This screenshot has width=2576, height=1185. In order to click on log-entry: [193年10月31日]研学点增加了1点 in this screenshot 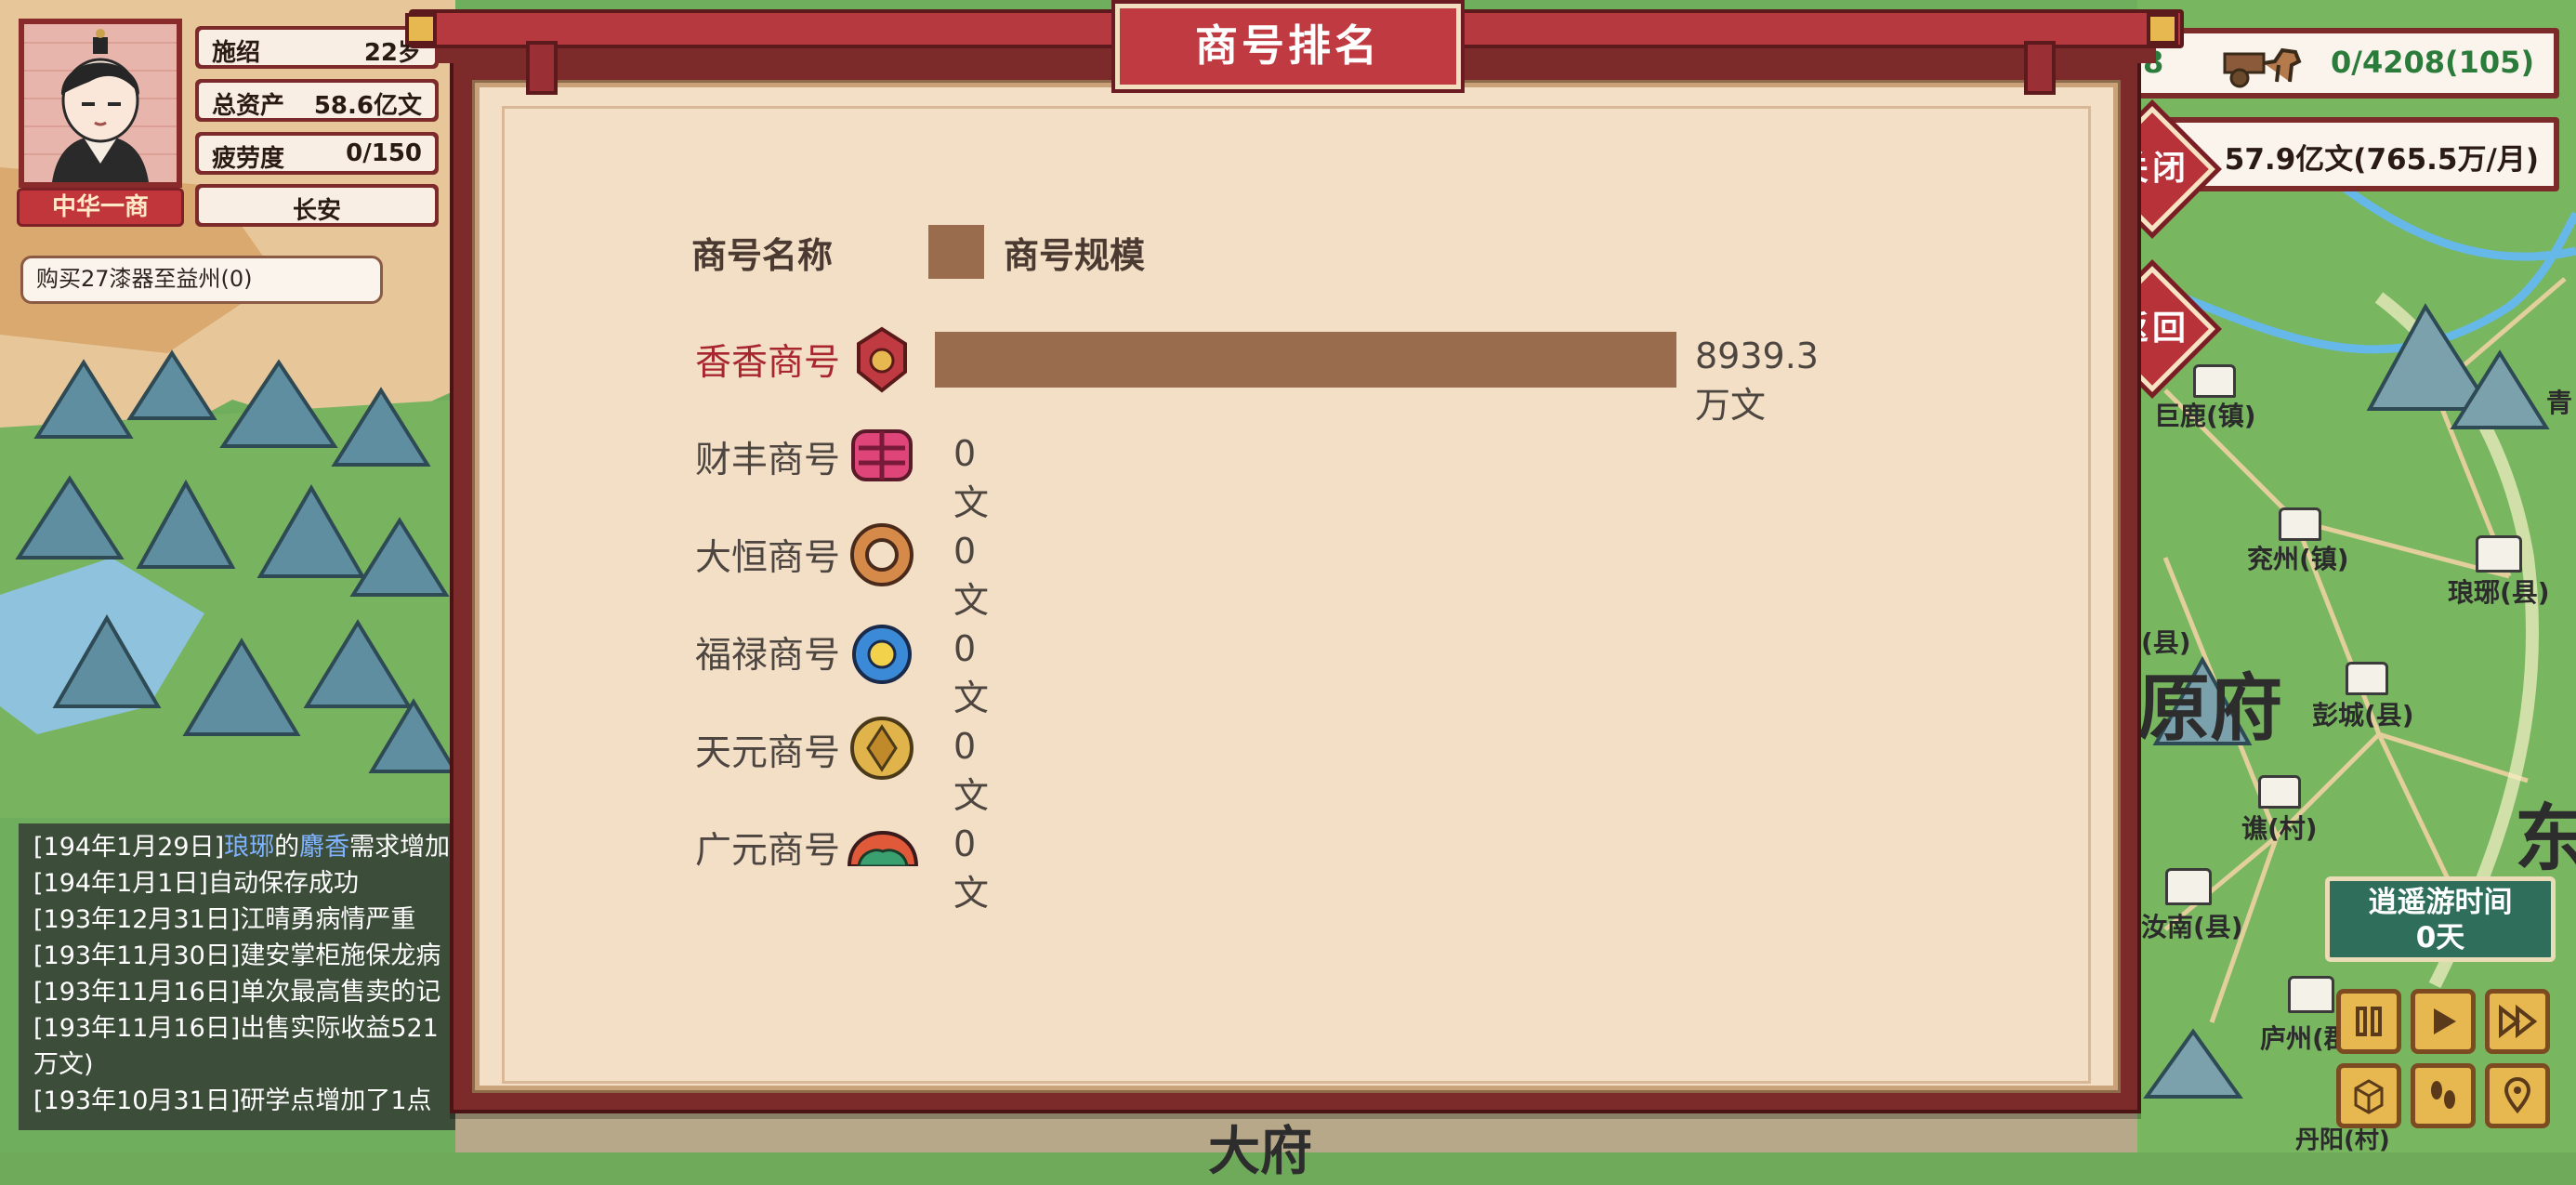, I will do `click(232, 1100)`.